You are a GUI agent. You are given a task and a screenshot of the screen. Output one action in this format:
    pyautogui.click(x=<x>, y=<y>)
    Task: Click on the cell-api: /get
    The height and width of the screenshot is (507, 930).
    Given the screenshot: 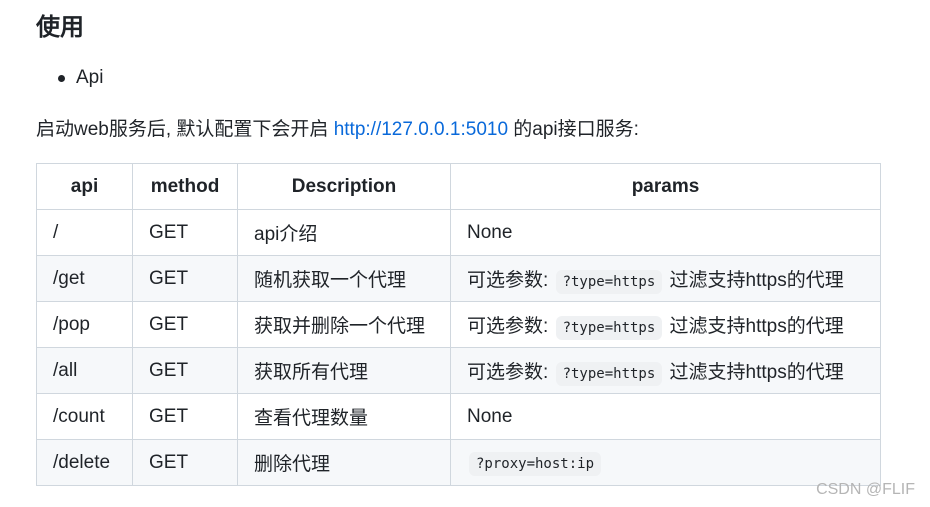 What is the action you would take?
    pyautogui.click(x=84, y=278)
    